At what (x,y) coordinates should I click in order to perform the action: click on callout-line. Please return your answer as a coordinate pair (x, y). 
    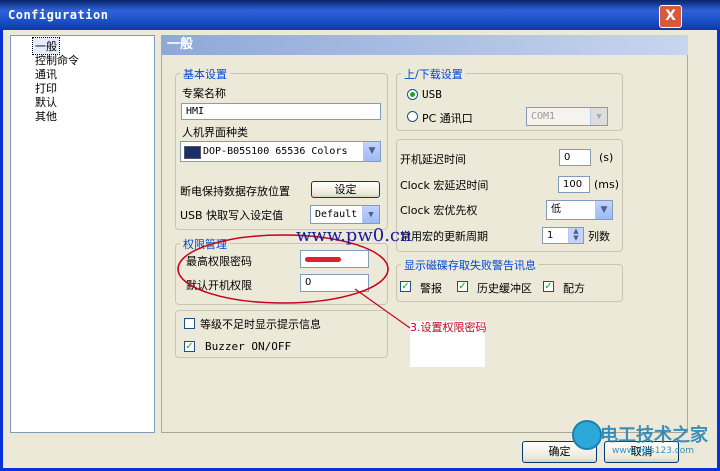
    Looking at the image, I should click on (382, 308).